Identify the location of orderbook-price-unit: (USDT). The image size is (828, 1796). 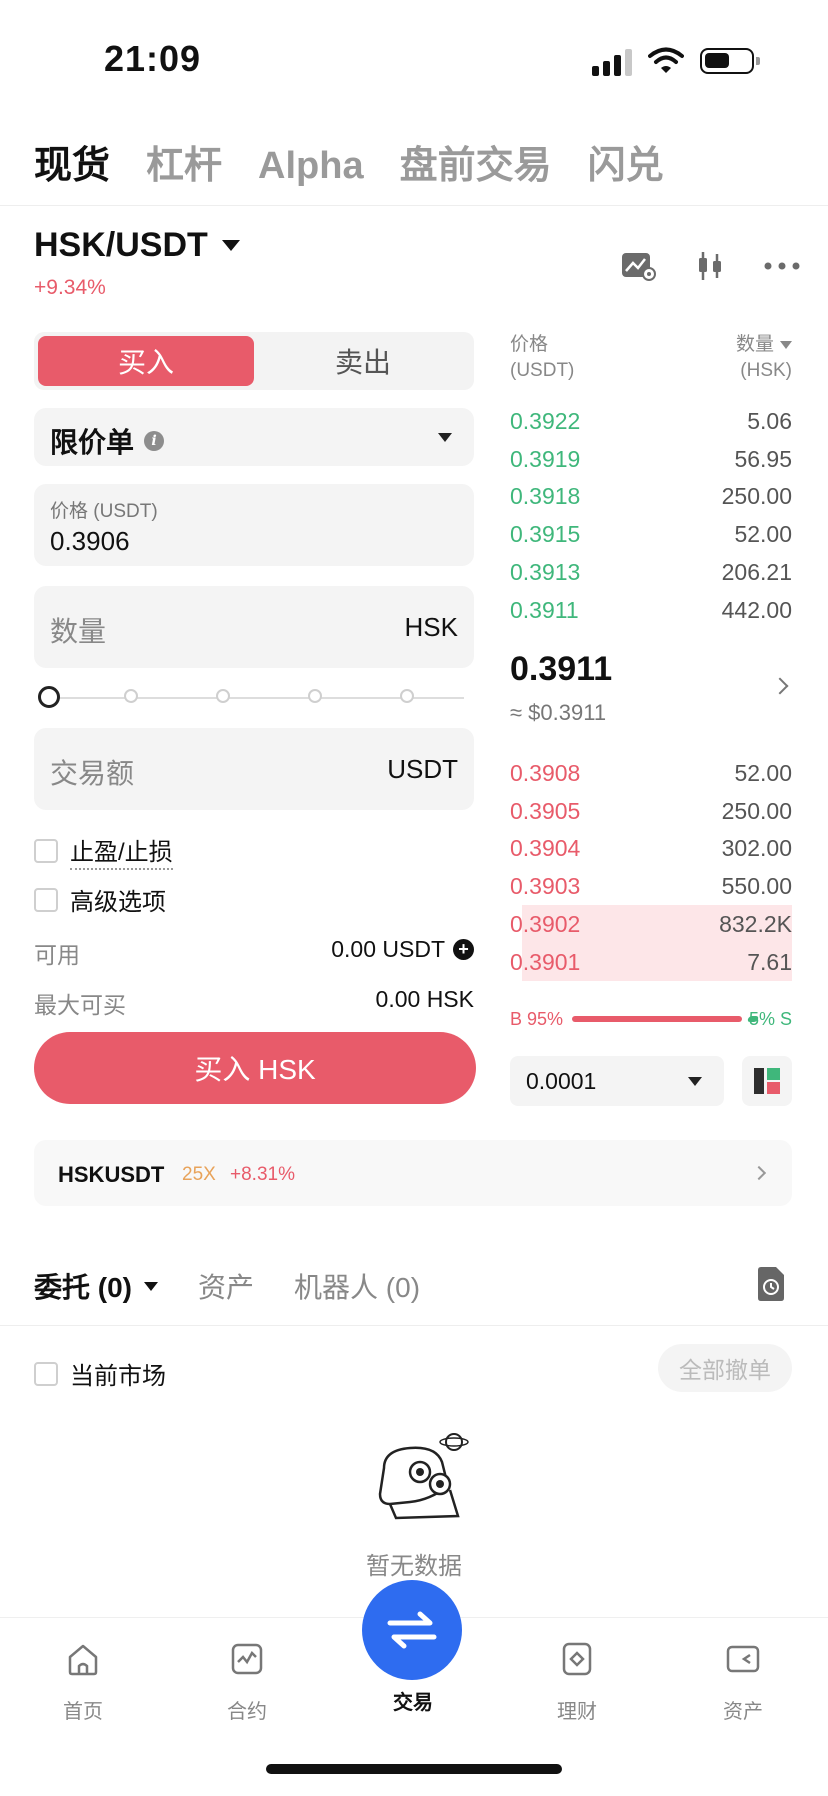
(542, 370).